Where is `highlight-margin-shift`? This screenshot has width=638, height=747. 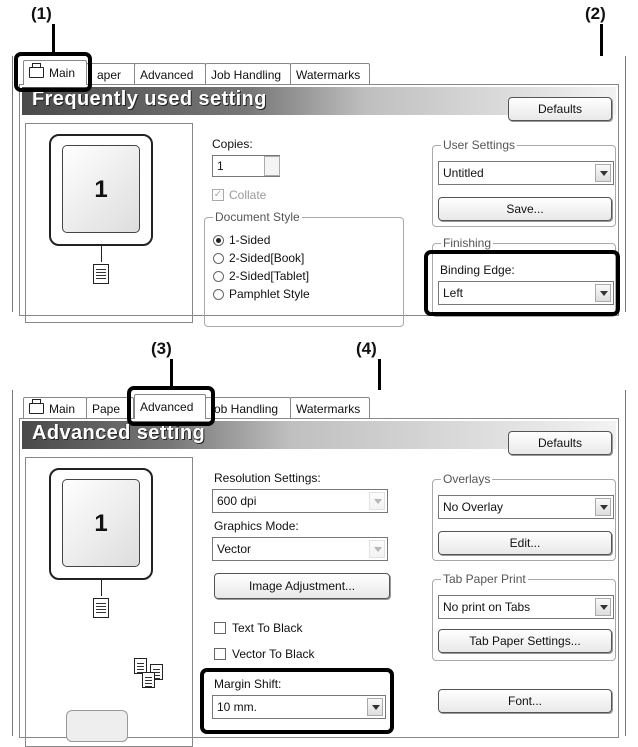
highlight-margin-shift is located at coordinates (297, 701).